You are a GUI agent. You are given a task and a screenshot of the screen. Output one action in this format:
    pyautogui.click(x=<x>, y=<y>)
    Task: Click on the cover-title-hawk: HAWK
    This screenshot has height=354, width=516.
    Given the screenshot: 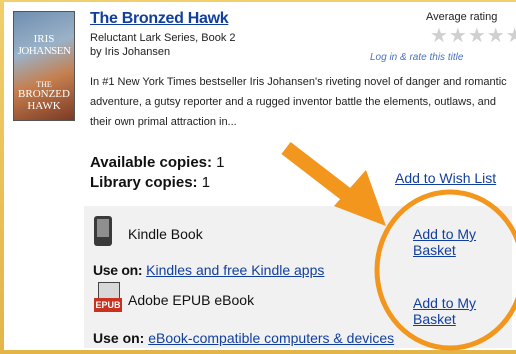 What is the action you would take?
    pyautogui.click(x=44, y=106)
    